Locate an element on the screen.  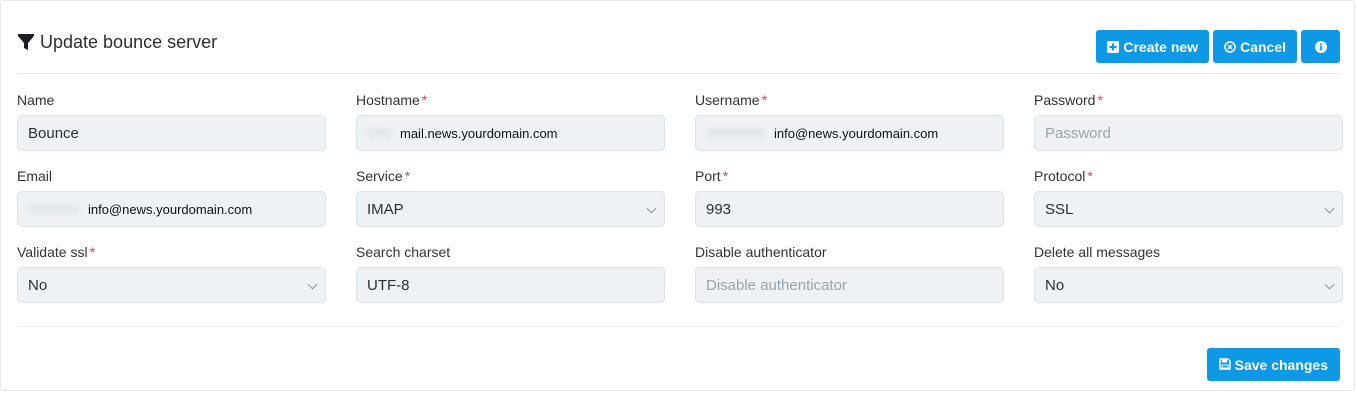
info-button is located at coordinates (1320, 46).